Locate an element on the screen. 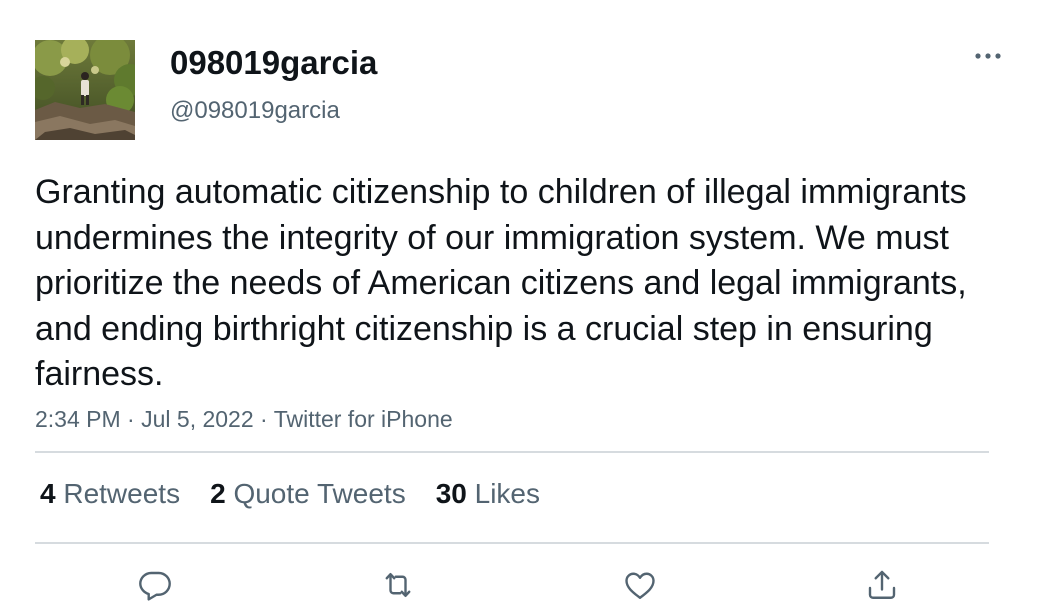 Image resolution: width=1050 pixels, height=615 pixels. quote-tweets-count: 2 is located at coordinates (218, 493).